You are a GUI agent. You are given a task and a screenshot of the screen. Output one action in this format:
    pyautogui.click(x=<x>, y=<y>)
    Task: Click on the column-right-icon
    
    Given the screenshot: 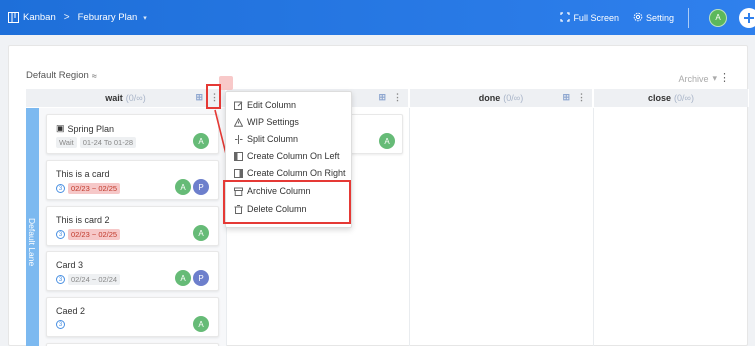 What is the action you would take?
    pyautogui.click(x=238, y=173)
    